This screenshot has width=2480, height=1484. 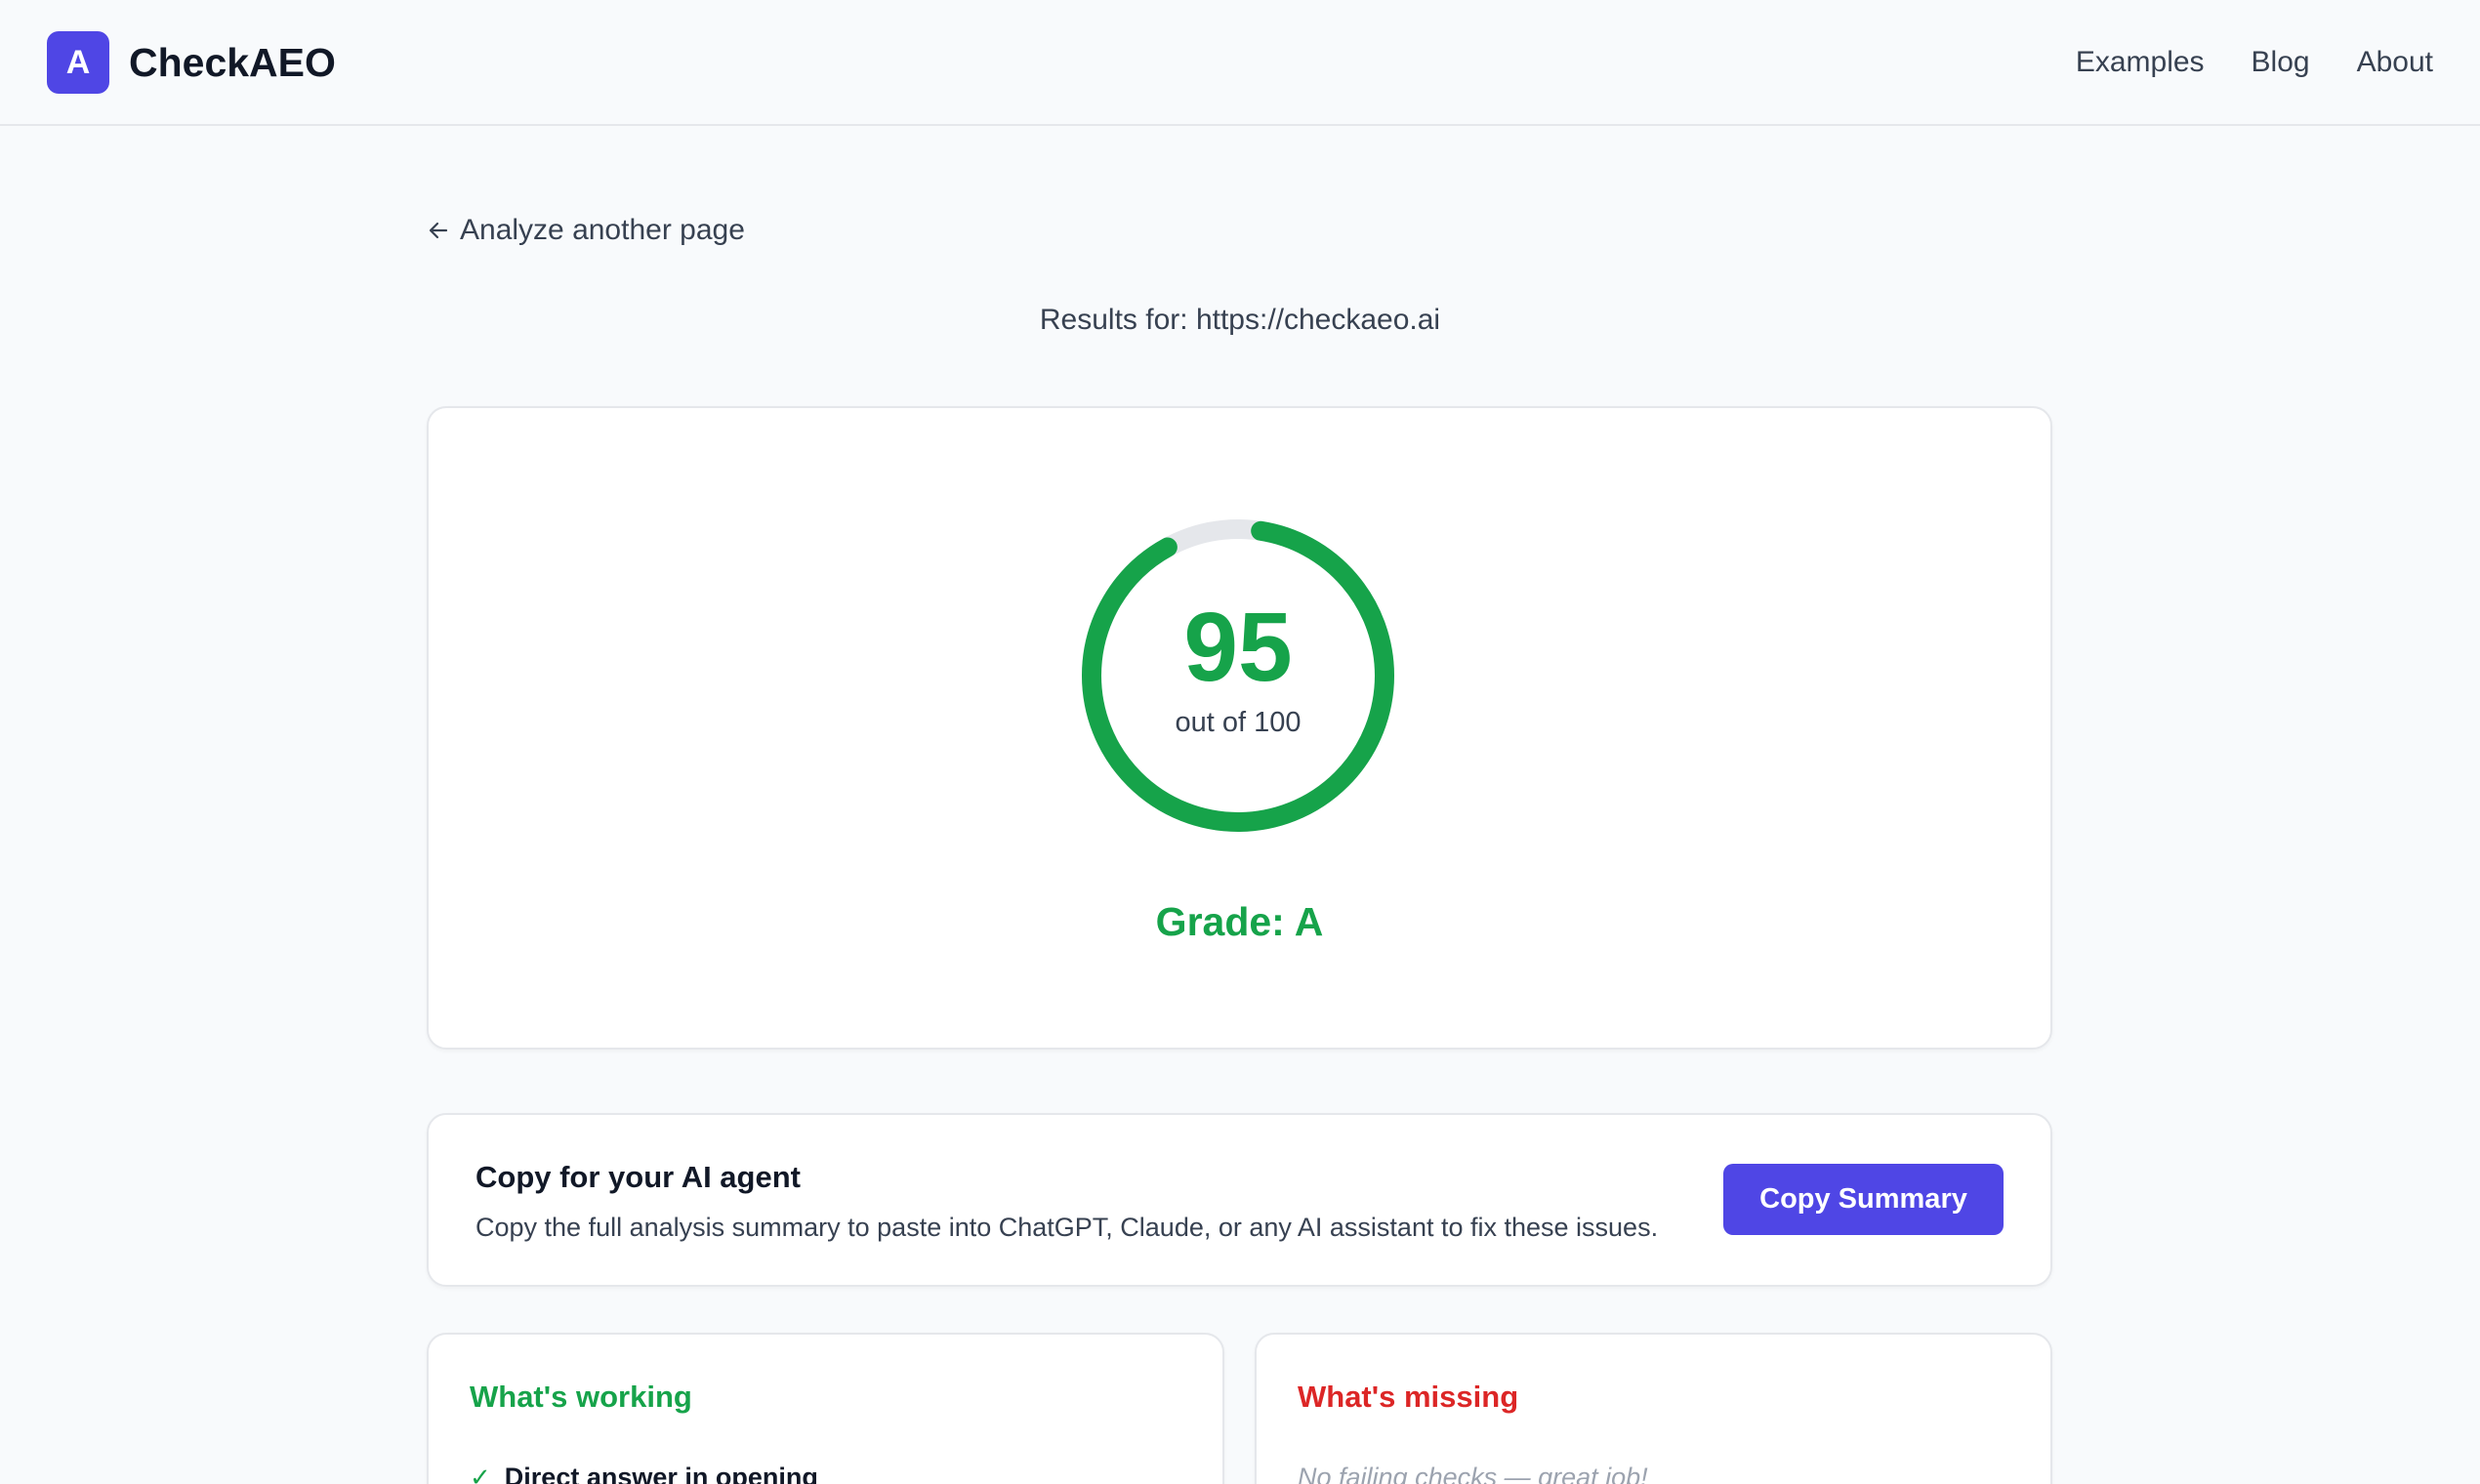 What do you see at coordinates (1238, 648) in the screenshot?
I see `score-value: 95` at bounding box center [1238, 648].